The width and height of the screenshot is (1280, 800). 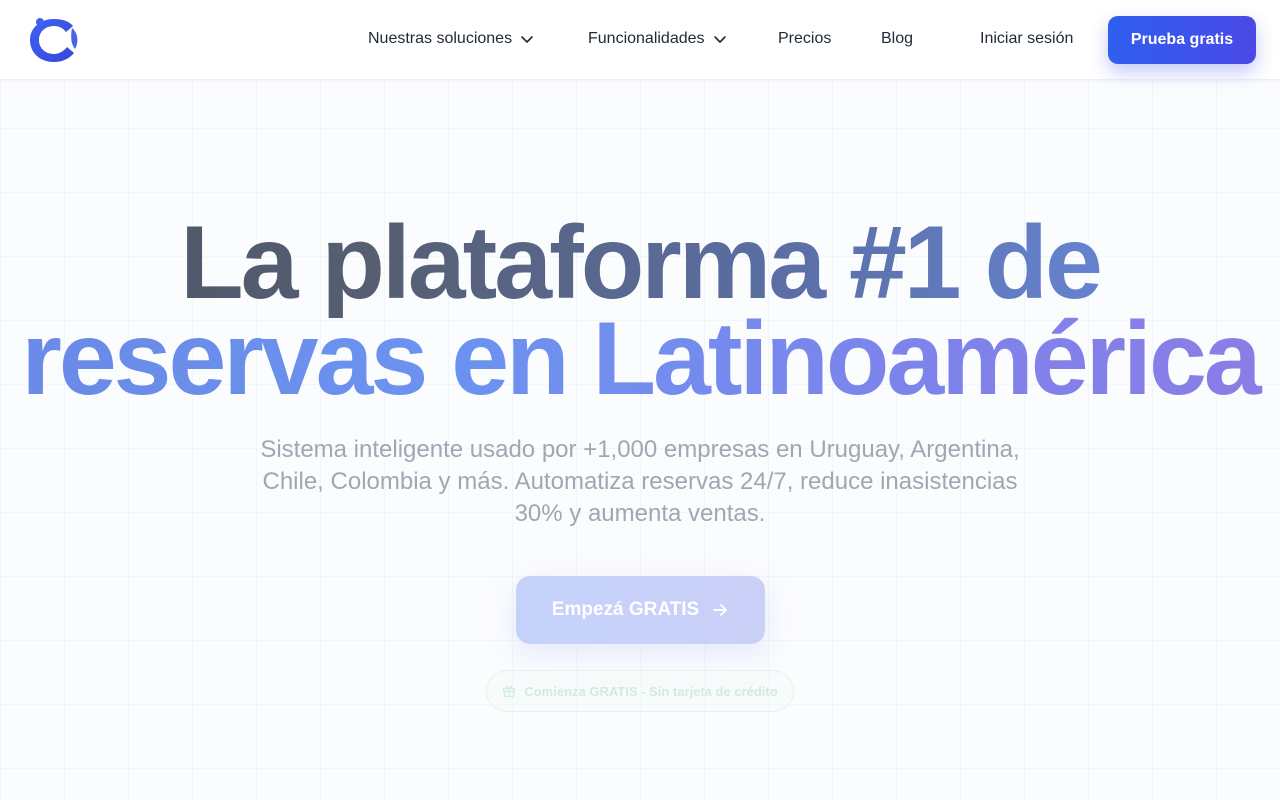 What do you see at coordinates (651, 691) in the screenshot?
I see `free-badge-text: Comienza GRATIS - Sin tarjeta de crédito` at bounding box center [651, 691].